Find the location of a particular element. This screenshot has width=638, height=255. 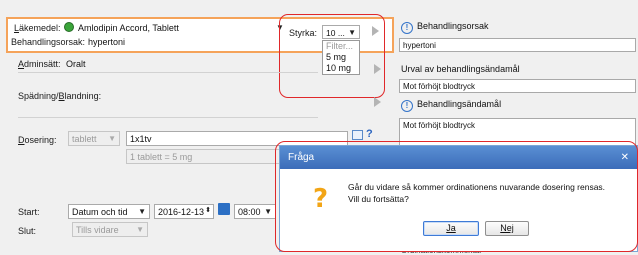

purpose-selection-label: Urval av behandlingsändamål is located at coordinates (460, 69).